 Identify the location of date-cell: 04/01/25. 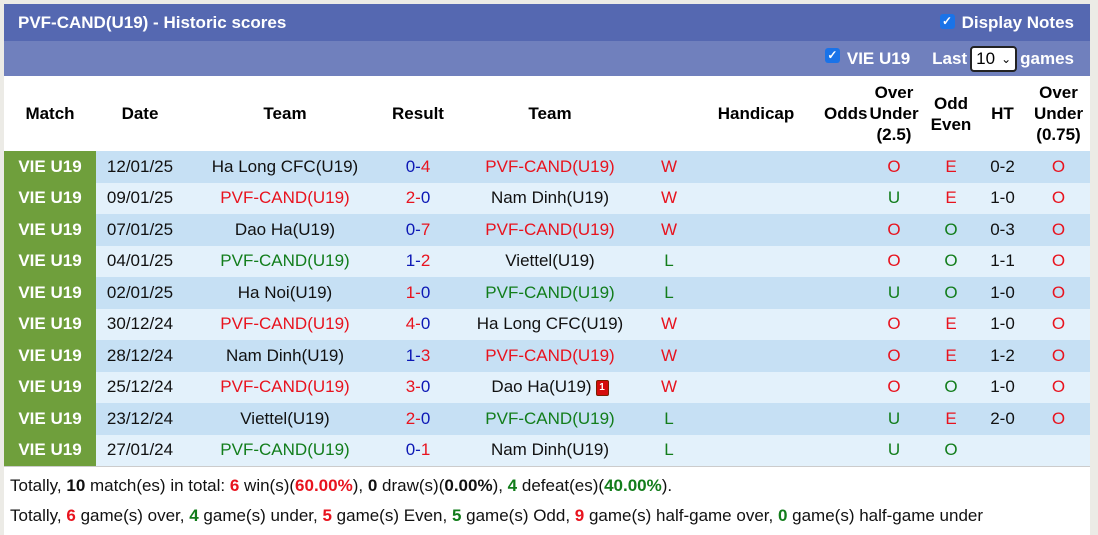
(140, 261).